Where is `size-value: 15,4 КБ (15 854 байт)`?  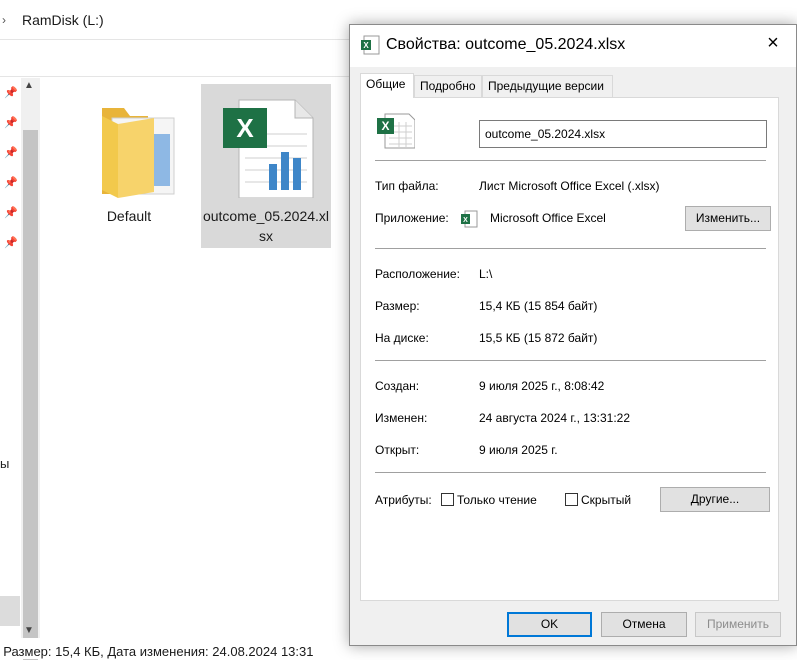
size-value: 15,4 КБ (15 854 байт) is located at coordinates (538, 306).